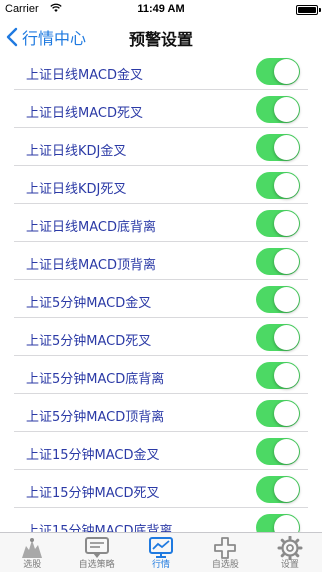  I want to click on tab-label: 自选策略, so click(96, 565).